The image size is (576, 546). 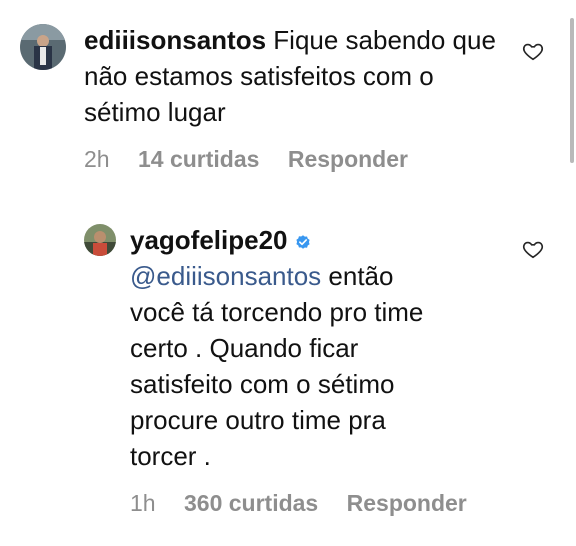 What do you see at coordinates (251, 503) in the screenshot?
I see `like-count: 360 curtidas` at bounding box center [251, 503].